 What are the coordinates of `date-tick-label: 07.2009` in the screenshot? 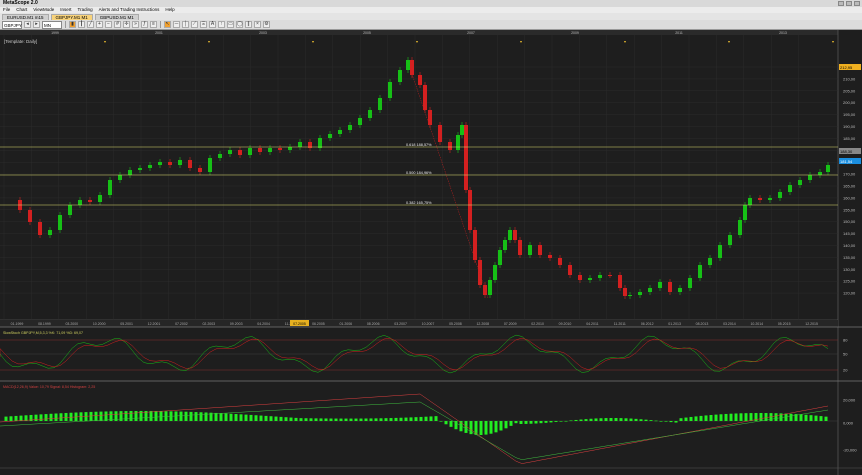 It's located at (510, 324).